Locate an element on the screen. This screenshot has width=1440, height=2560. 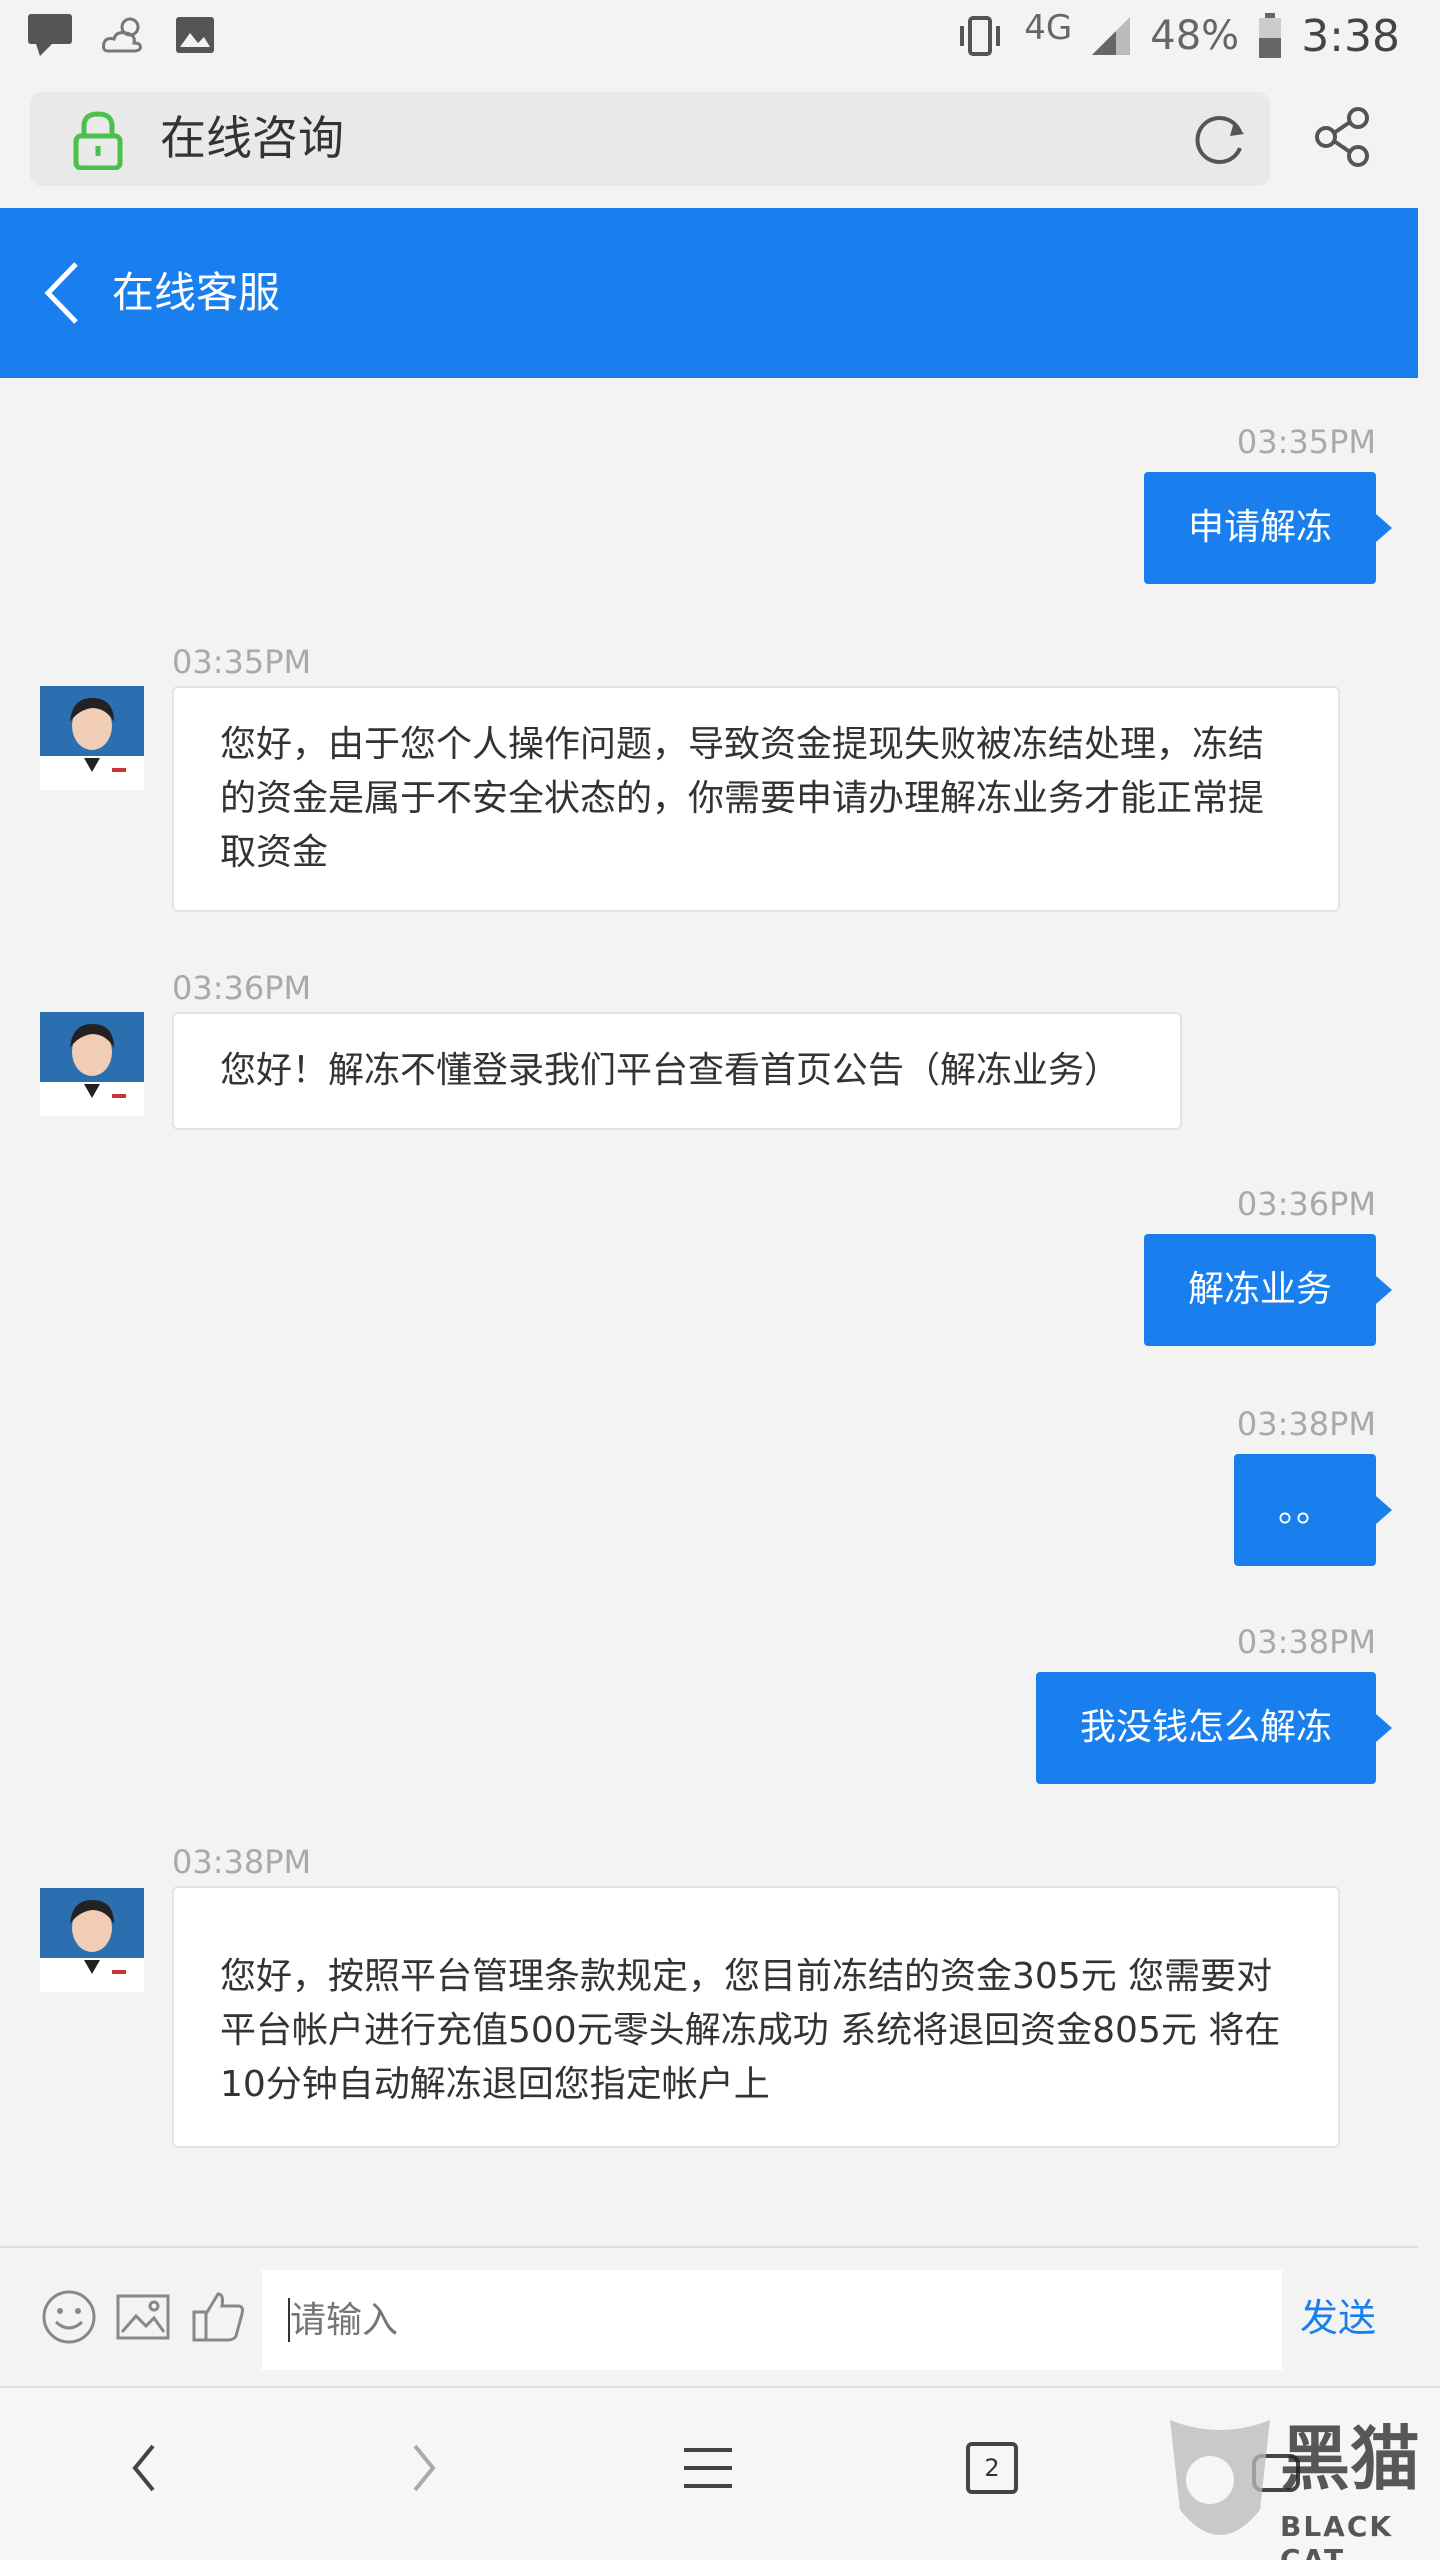
battery-percent: 48% is located at coordinates (1195, 36).